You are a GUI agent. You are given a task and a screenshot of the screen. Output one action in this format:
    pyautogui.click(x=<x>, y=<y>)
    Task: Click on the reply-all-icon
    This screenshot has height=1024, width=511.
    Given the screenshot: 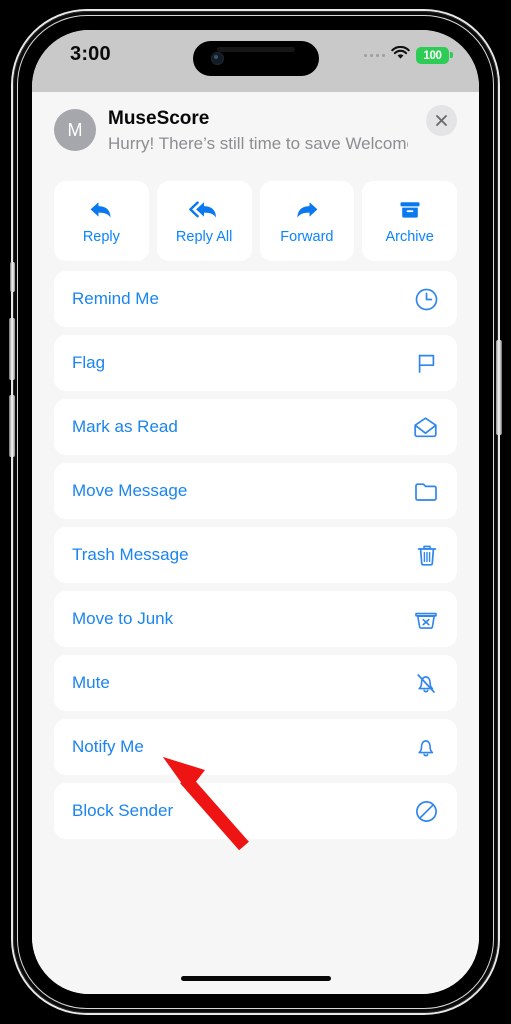 What is the action you would take?
    pyautogui.click(x=204, y=210)
    